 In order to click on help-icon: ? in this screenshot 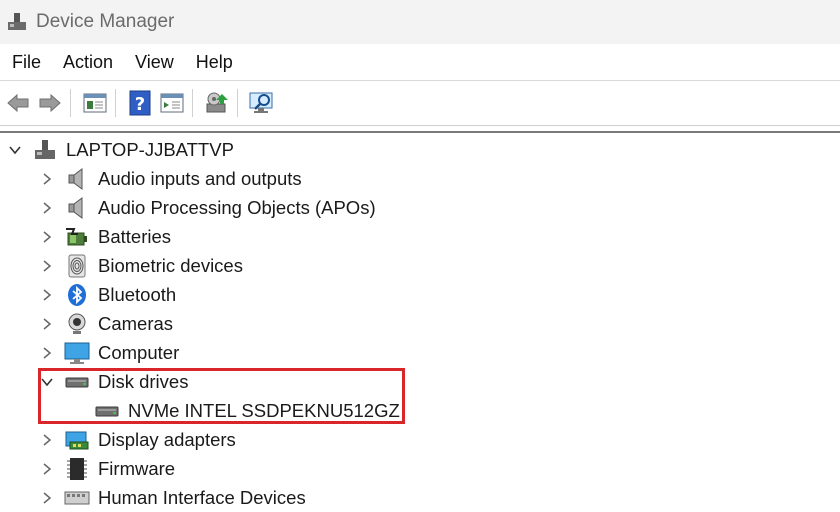, I will do `click(140, 103)`.